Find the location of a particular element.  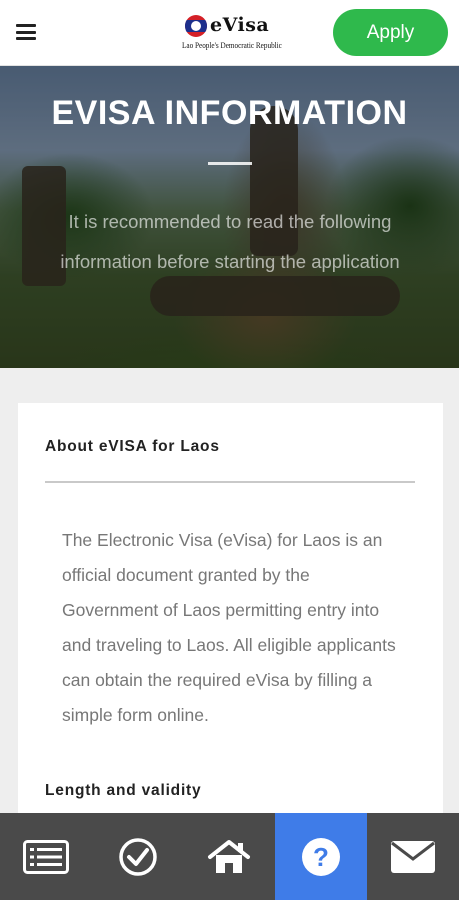

tab-list is located at coordinates (46, 856).